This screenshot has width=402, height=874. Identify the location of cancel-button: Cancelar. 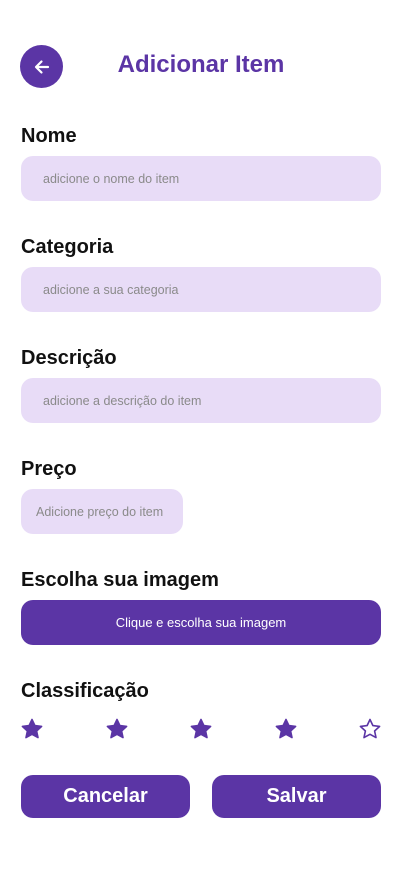
(105, 796).